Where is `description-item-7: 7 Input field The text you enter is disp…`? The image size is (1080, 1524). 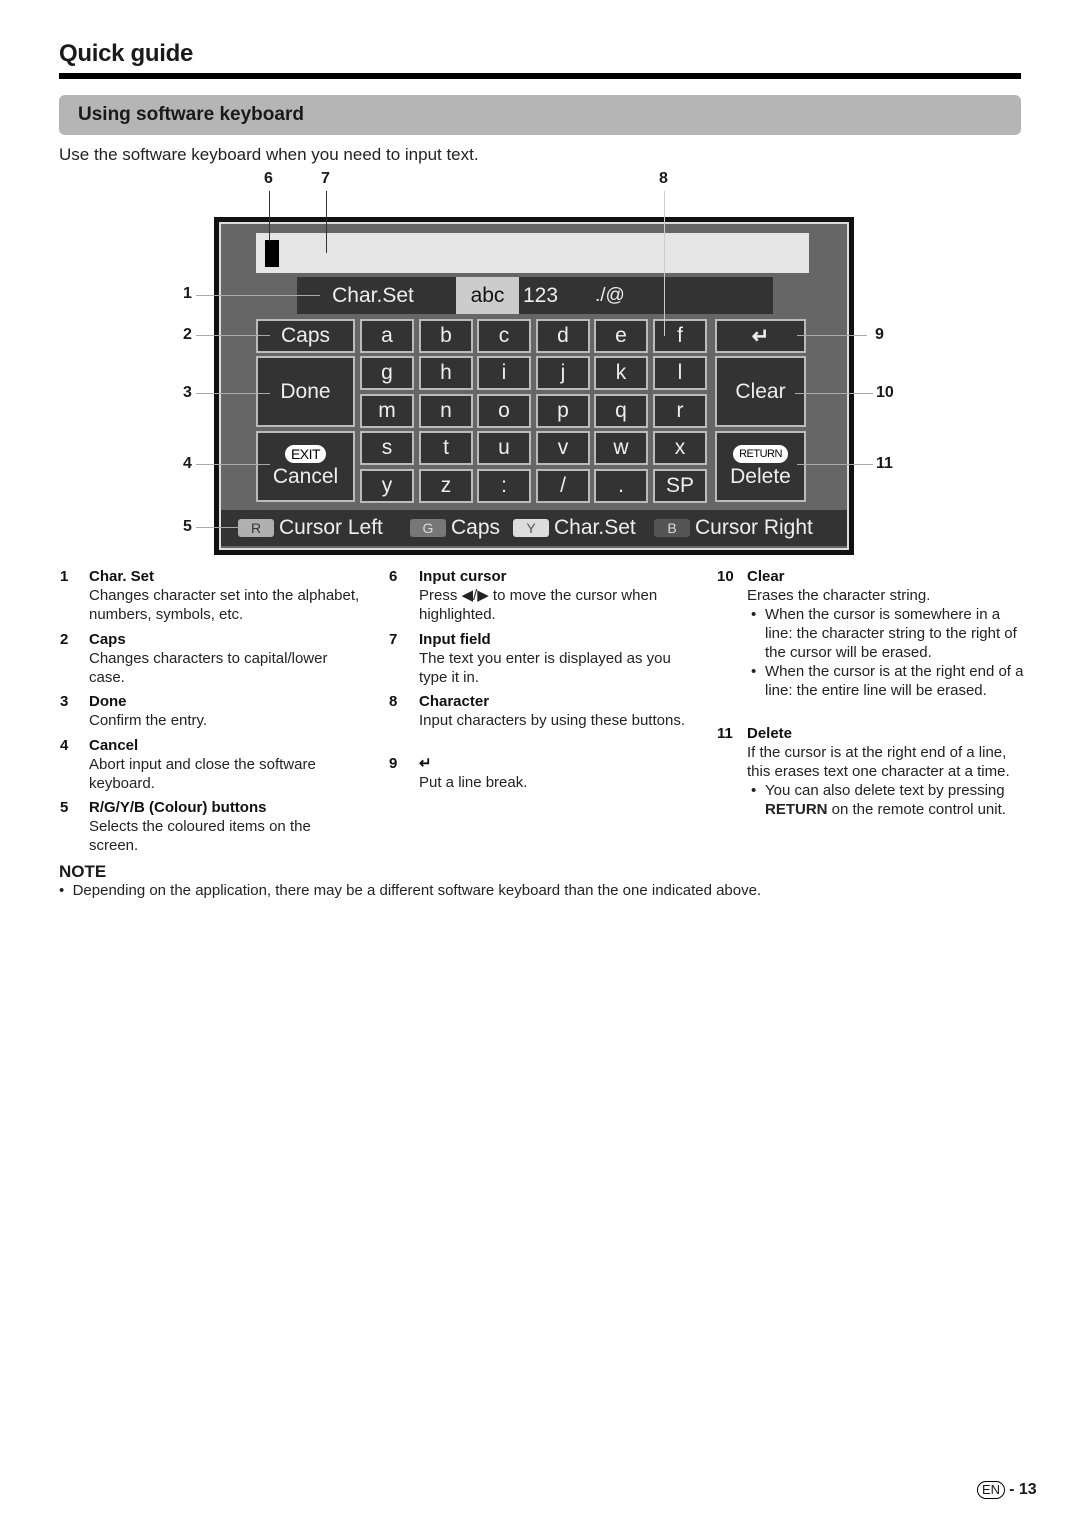
description-item-7: 7 Input field The text you enter is disp… is located at coordinates (544, 658).